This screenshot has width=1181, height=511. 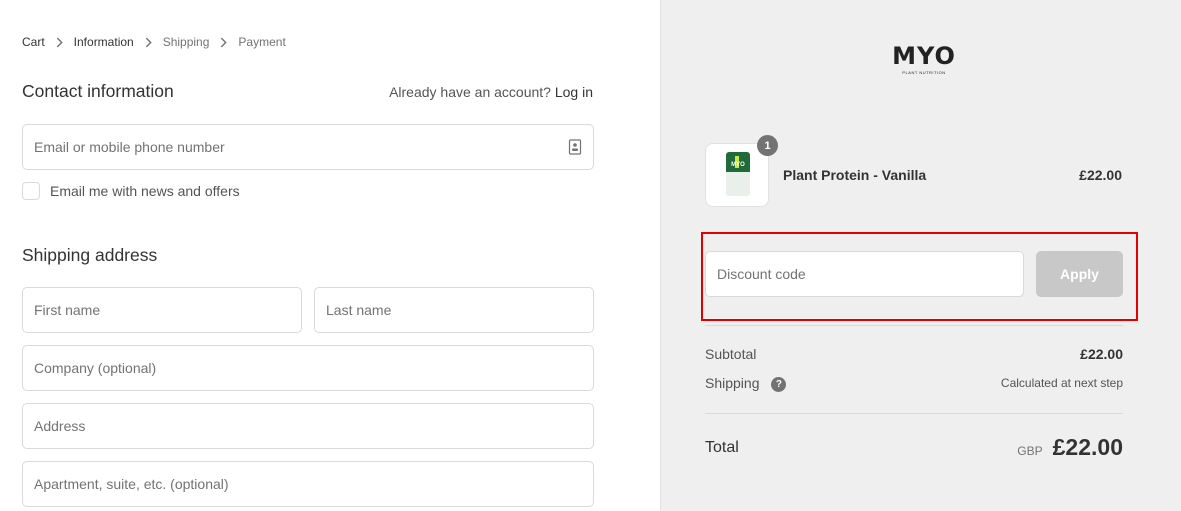 I want to click on total-amount: GBP £22.00, so click(x=1070, y=447).